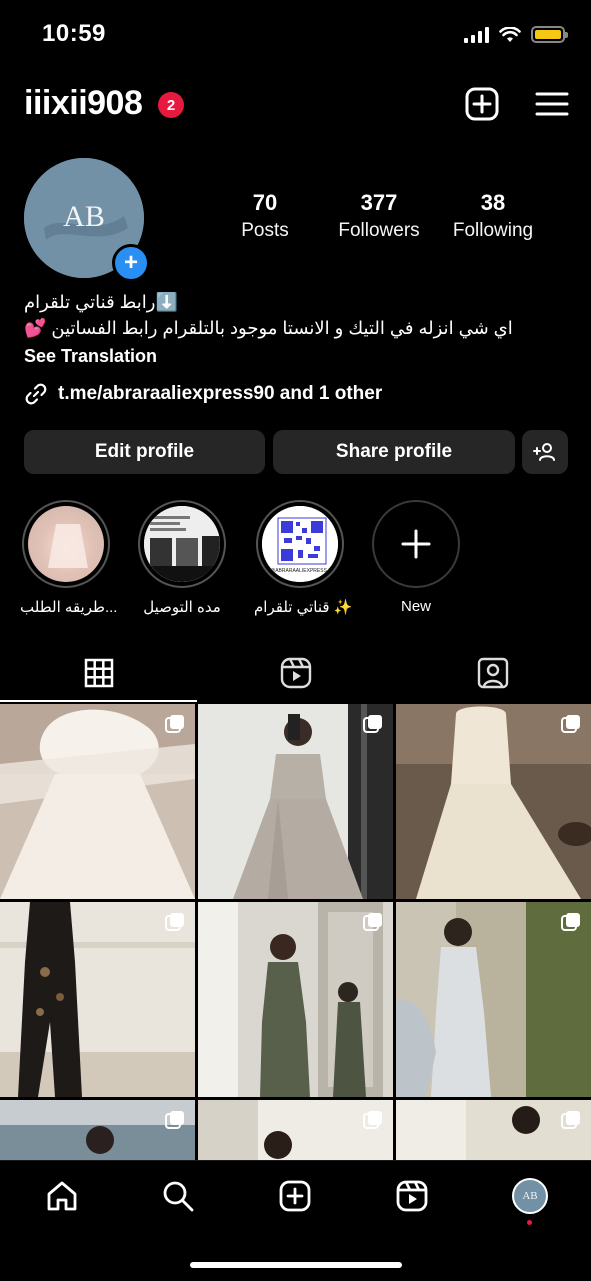  I want to click on plus-icon, so click(416, 544).